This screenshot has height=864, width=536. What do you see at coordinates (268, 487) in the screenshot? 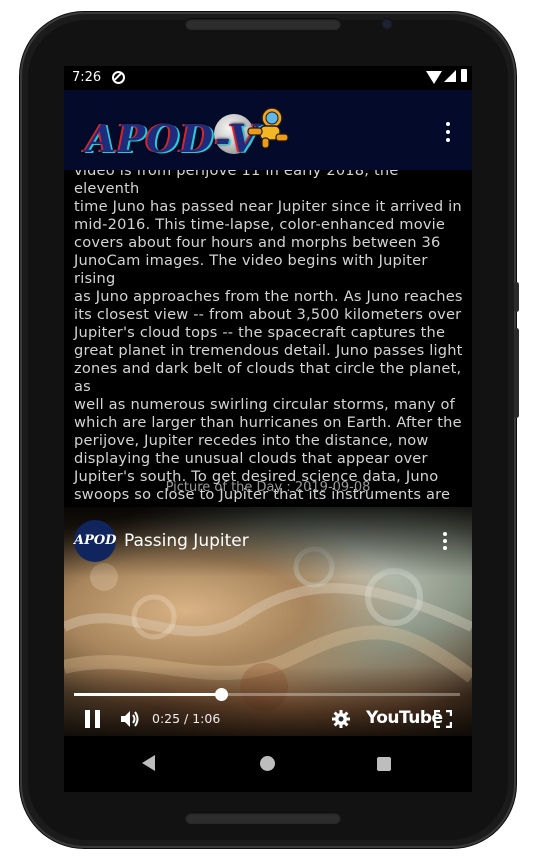
I see `picture-of-the-day-date: Picture of the Day : 2019-09-08` at bounding box center [268, 487].